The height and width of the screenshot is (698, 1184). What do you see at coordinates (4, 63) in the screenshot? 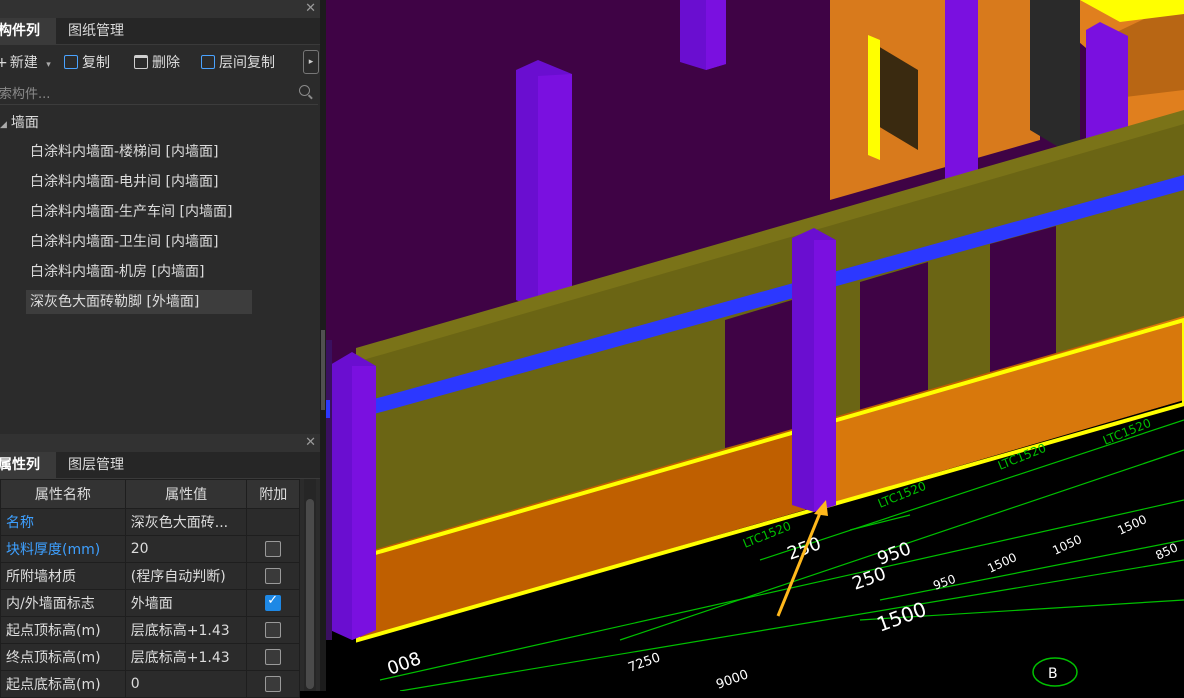
I see `plus-icon: +` at bounding box center [4, 63].